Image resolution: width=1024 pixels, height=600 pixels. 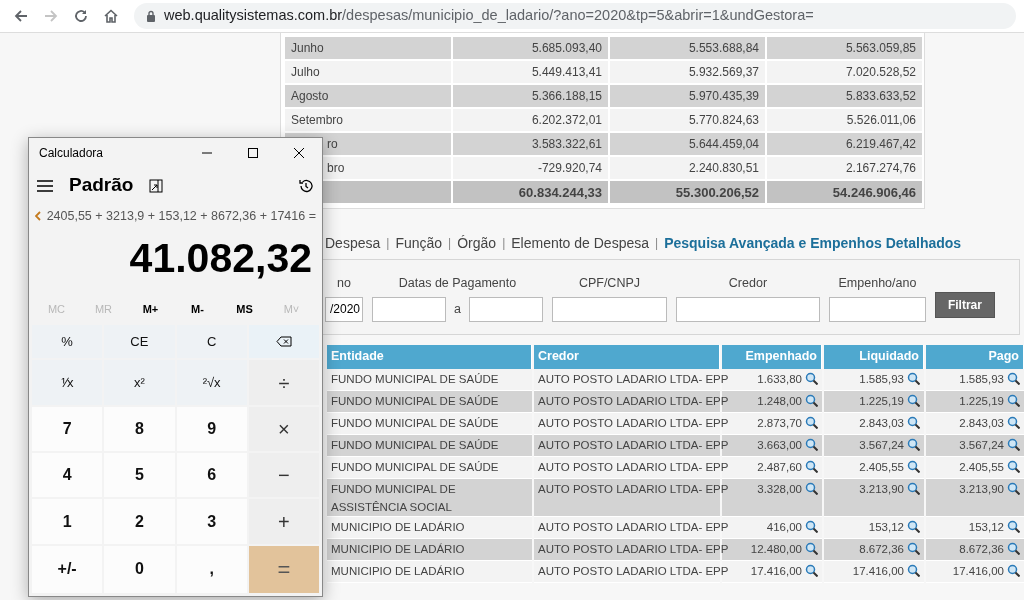 What do you see at coordinates (877, 283) in the screenshot?
I see `field-label: Empenho/ano` at bounding box center [877, 283].